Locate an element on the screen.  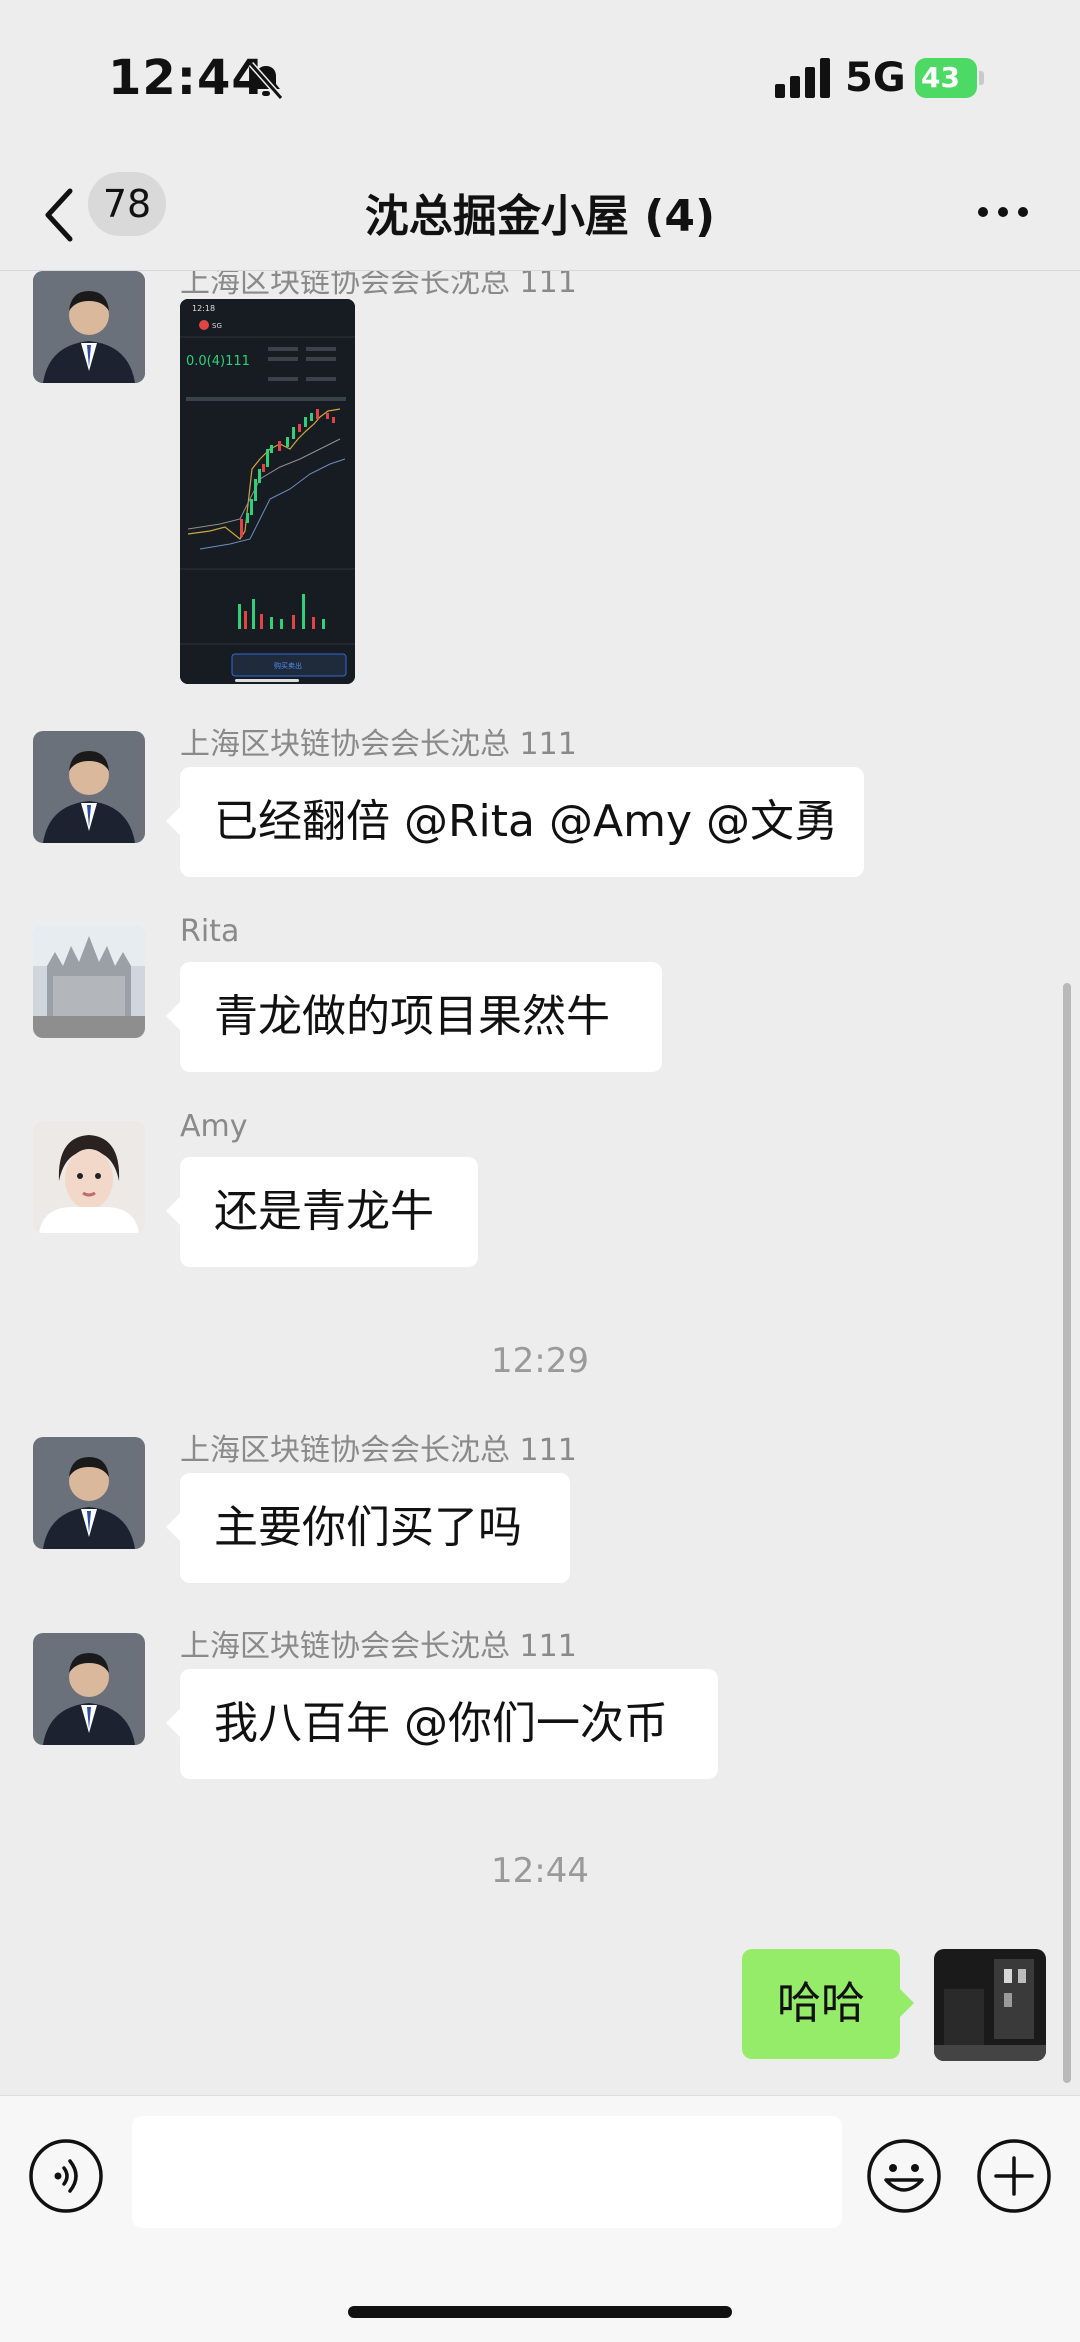
status-time: 12:44 is located at coordinates (187, 78).